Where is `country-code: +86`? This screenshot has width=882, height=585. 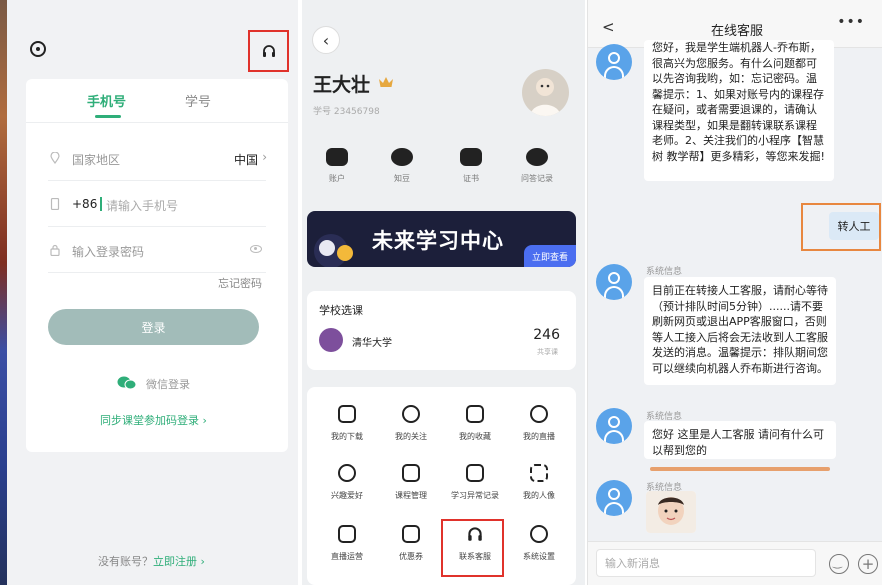 country-code: +86 is located at coordinates (85, 204).